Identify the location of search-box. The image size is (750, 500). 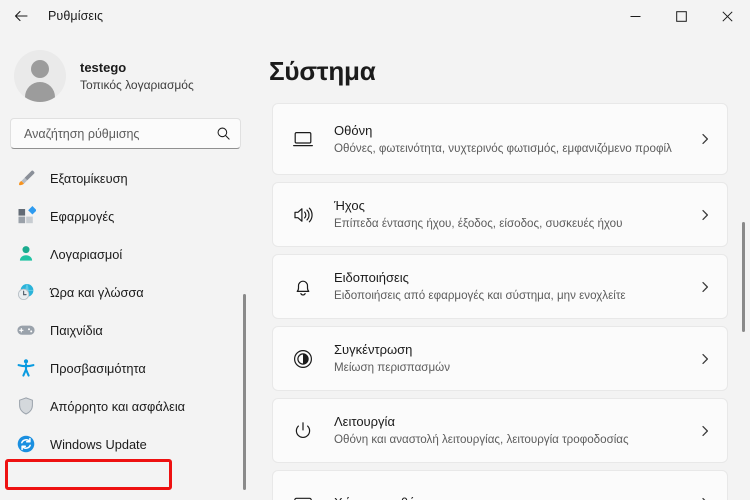
(125, 133).